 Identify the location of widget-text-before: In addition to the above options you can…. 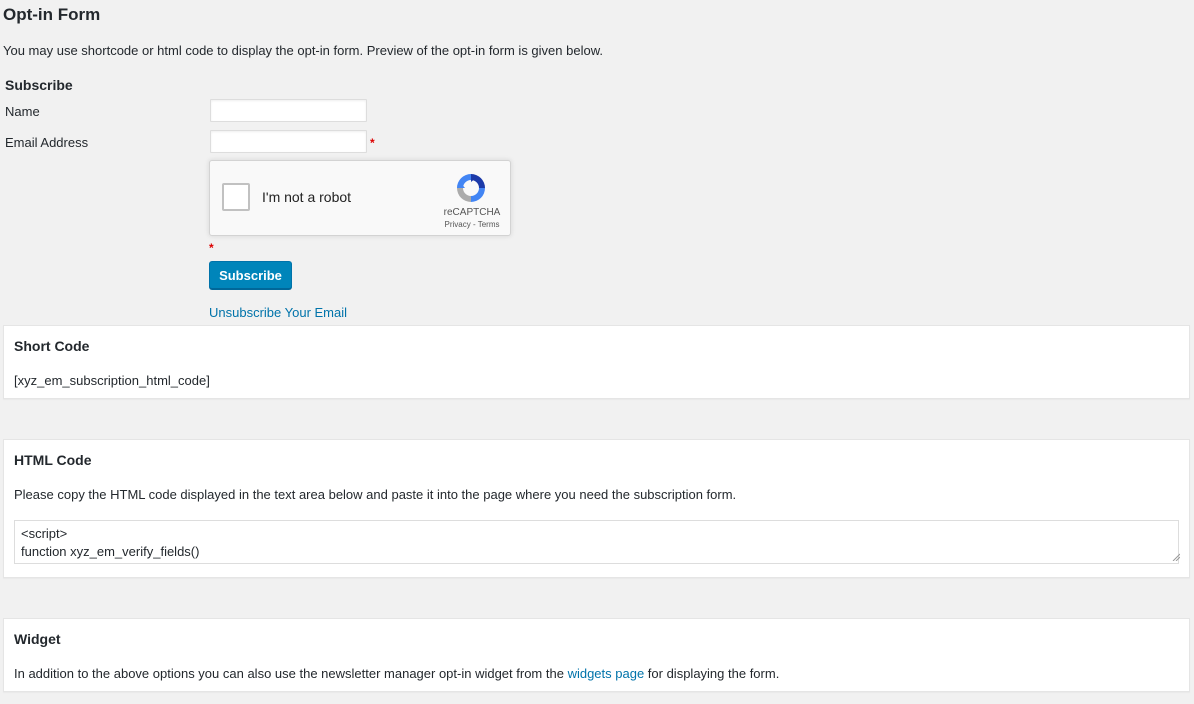
(291, 673).